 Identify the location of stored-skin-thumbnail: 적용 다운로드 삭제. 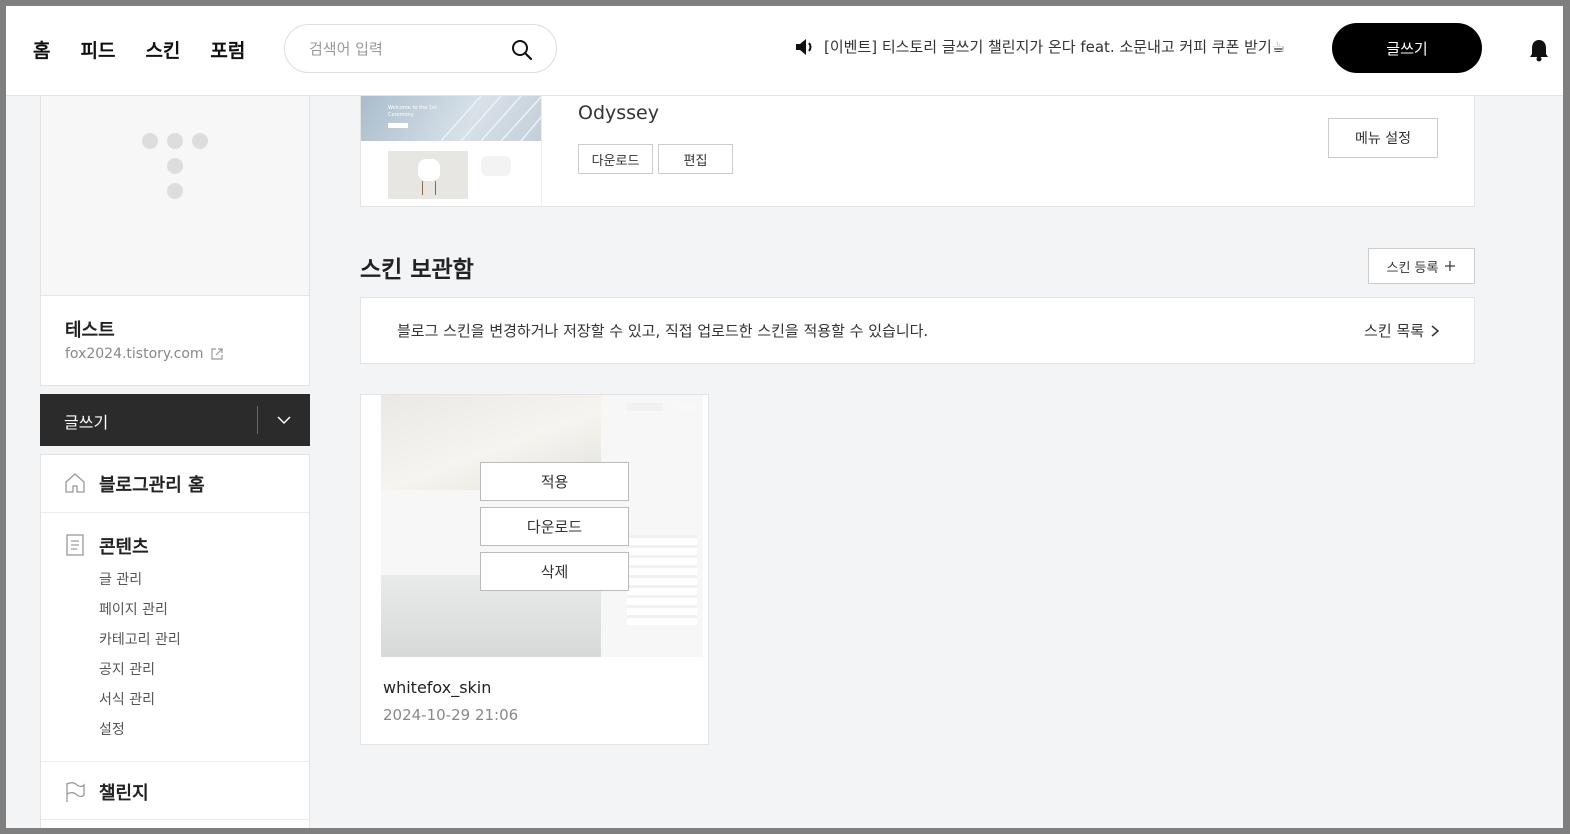
(542, 526).